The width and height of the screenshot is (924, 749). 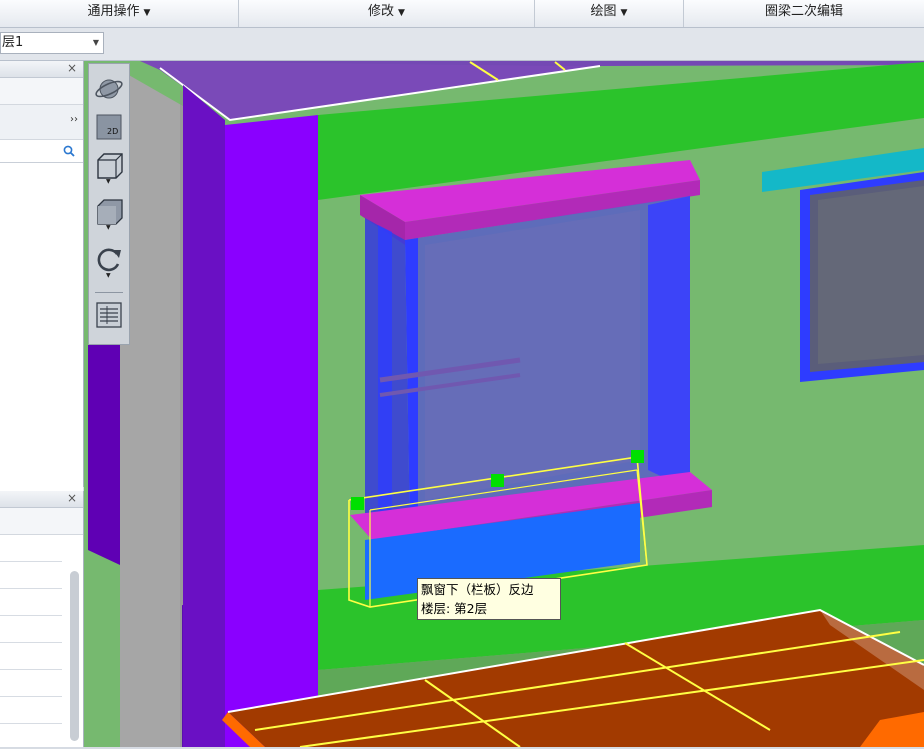 I want to click on ribbon-group-ringbeam-edit: 圈梁二次编辑, so click(x=804, y=13).